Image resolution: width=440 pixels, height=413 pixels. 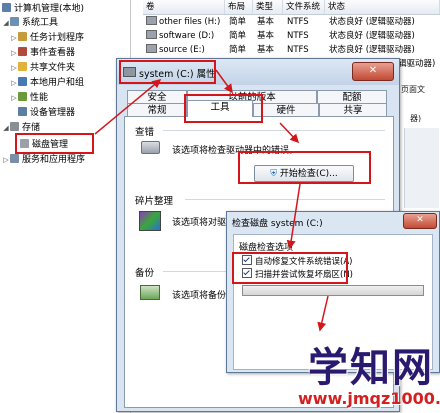 I want to click on watermark: 学知网 www.jmqz1000.cn, so click(x=369, y=373).